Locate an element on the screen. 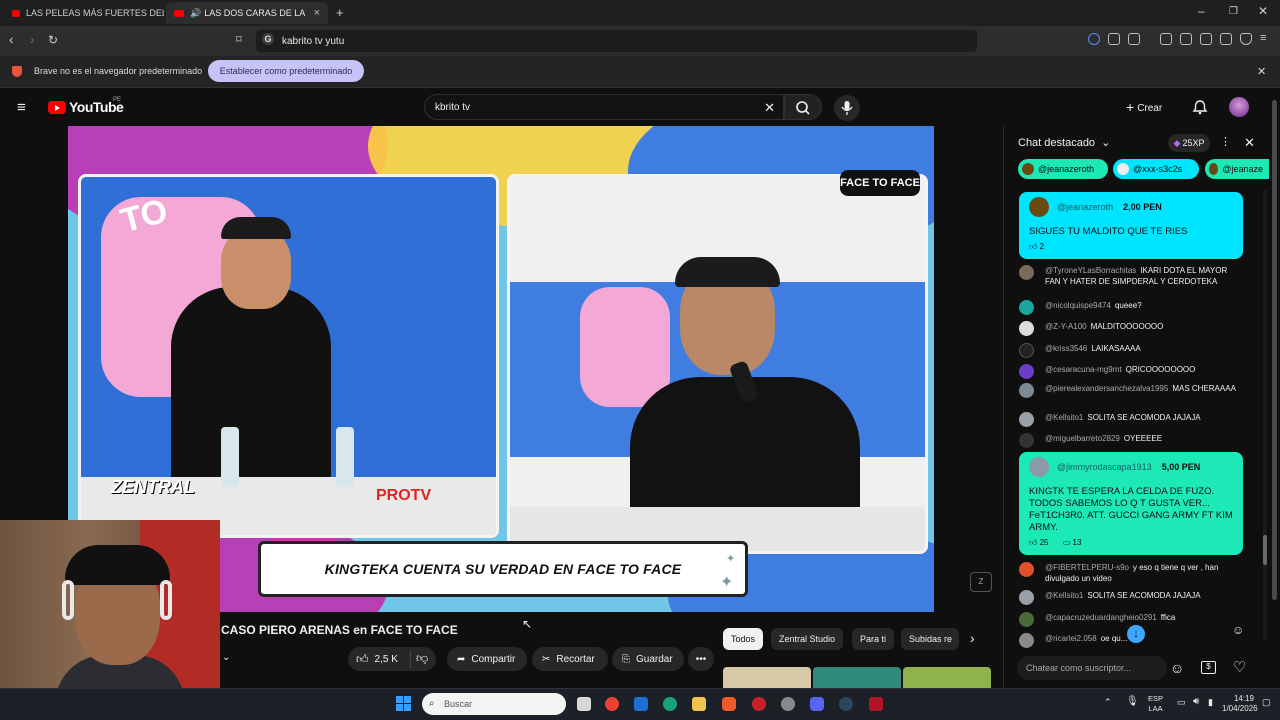  thumbs-down-icon: 👎︎ is located at coordinates (422, 658).